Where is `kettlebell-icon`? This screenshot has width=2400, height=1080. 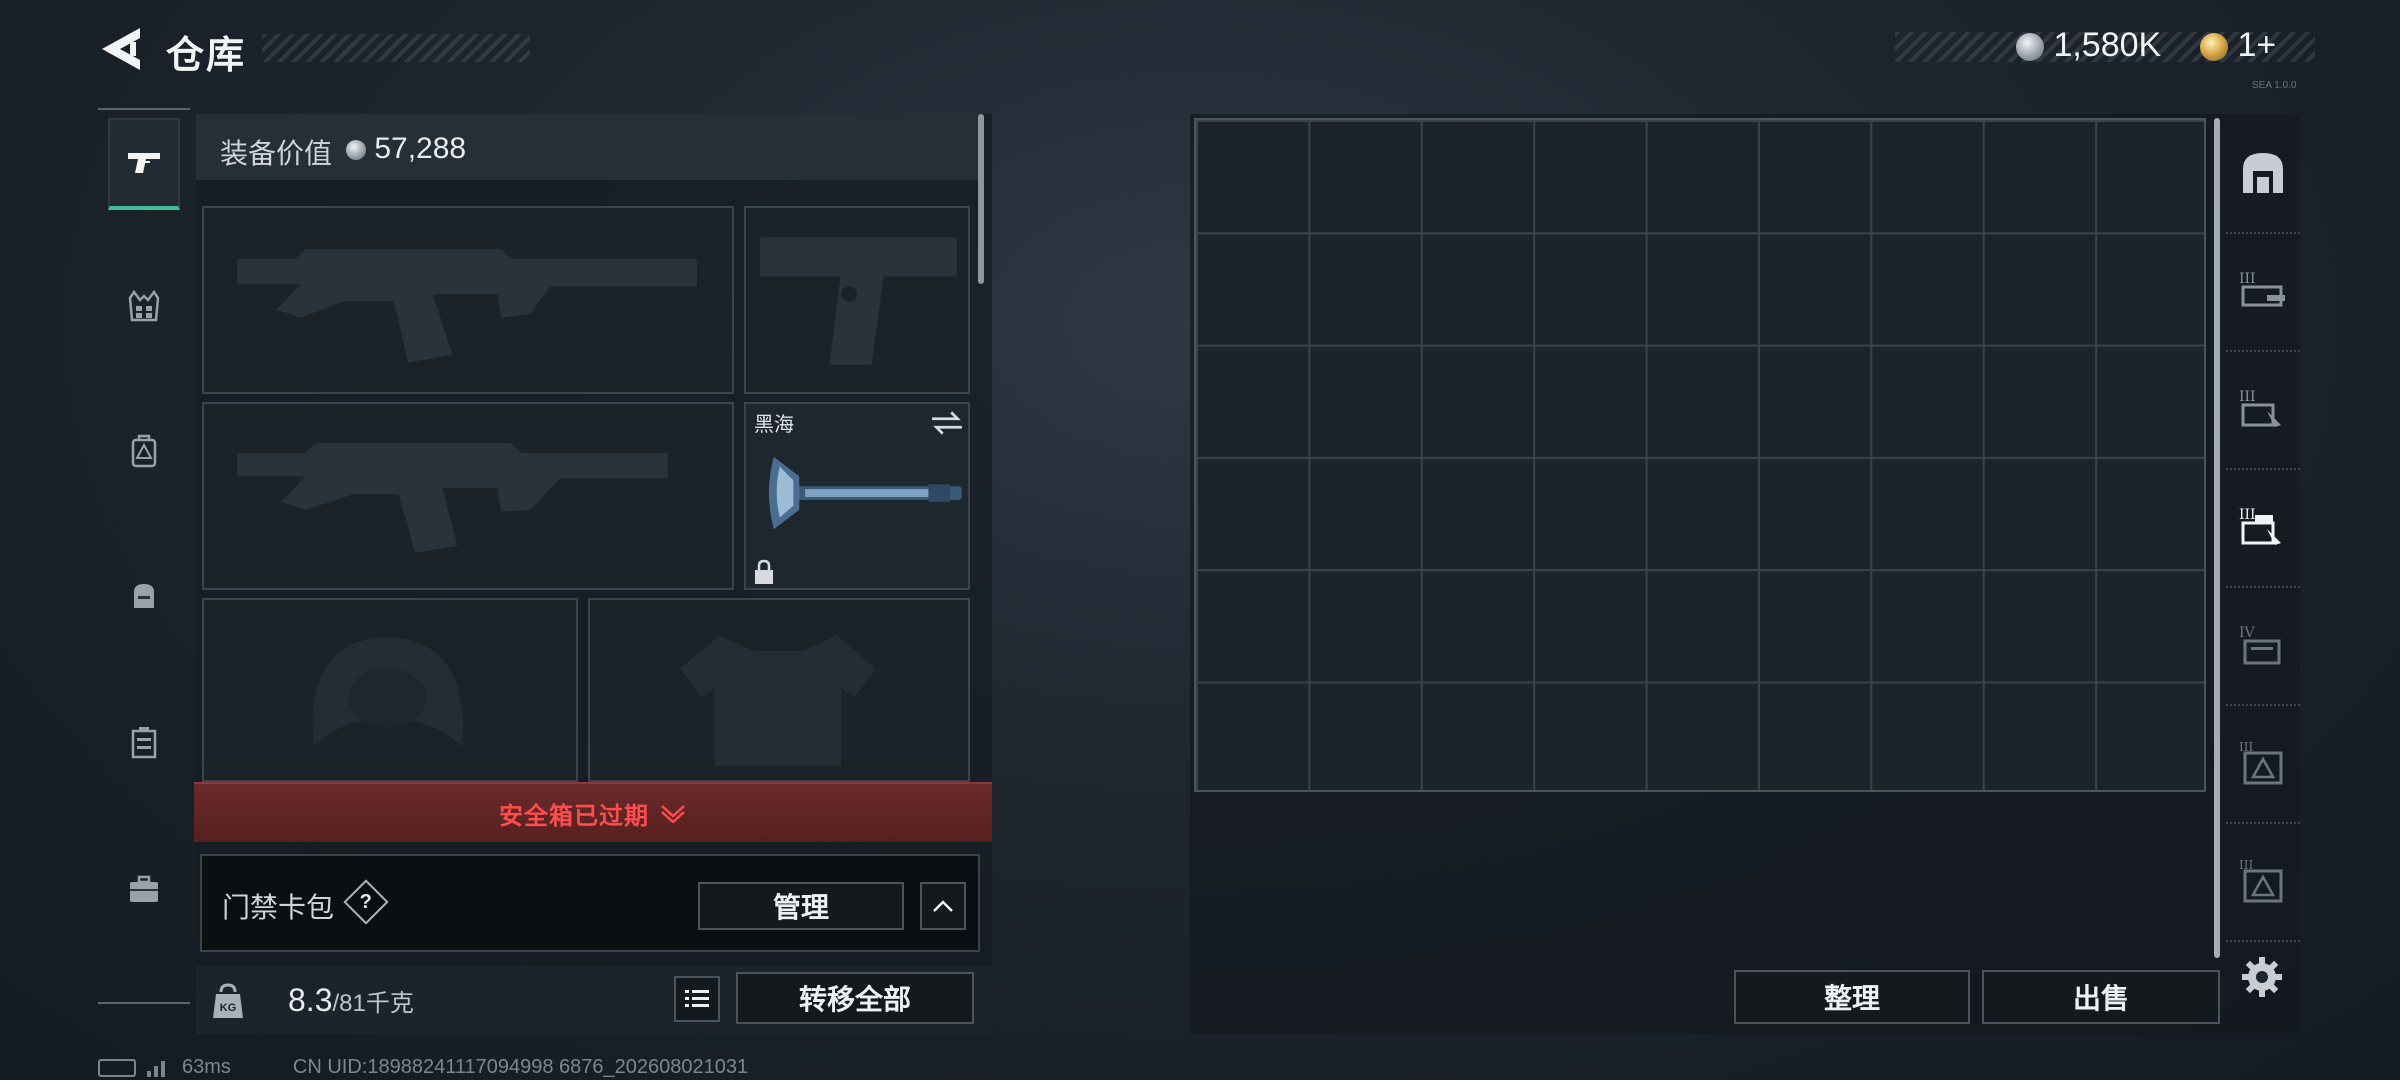 kettlebell-icon is located at coordinates (228, 1000).